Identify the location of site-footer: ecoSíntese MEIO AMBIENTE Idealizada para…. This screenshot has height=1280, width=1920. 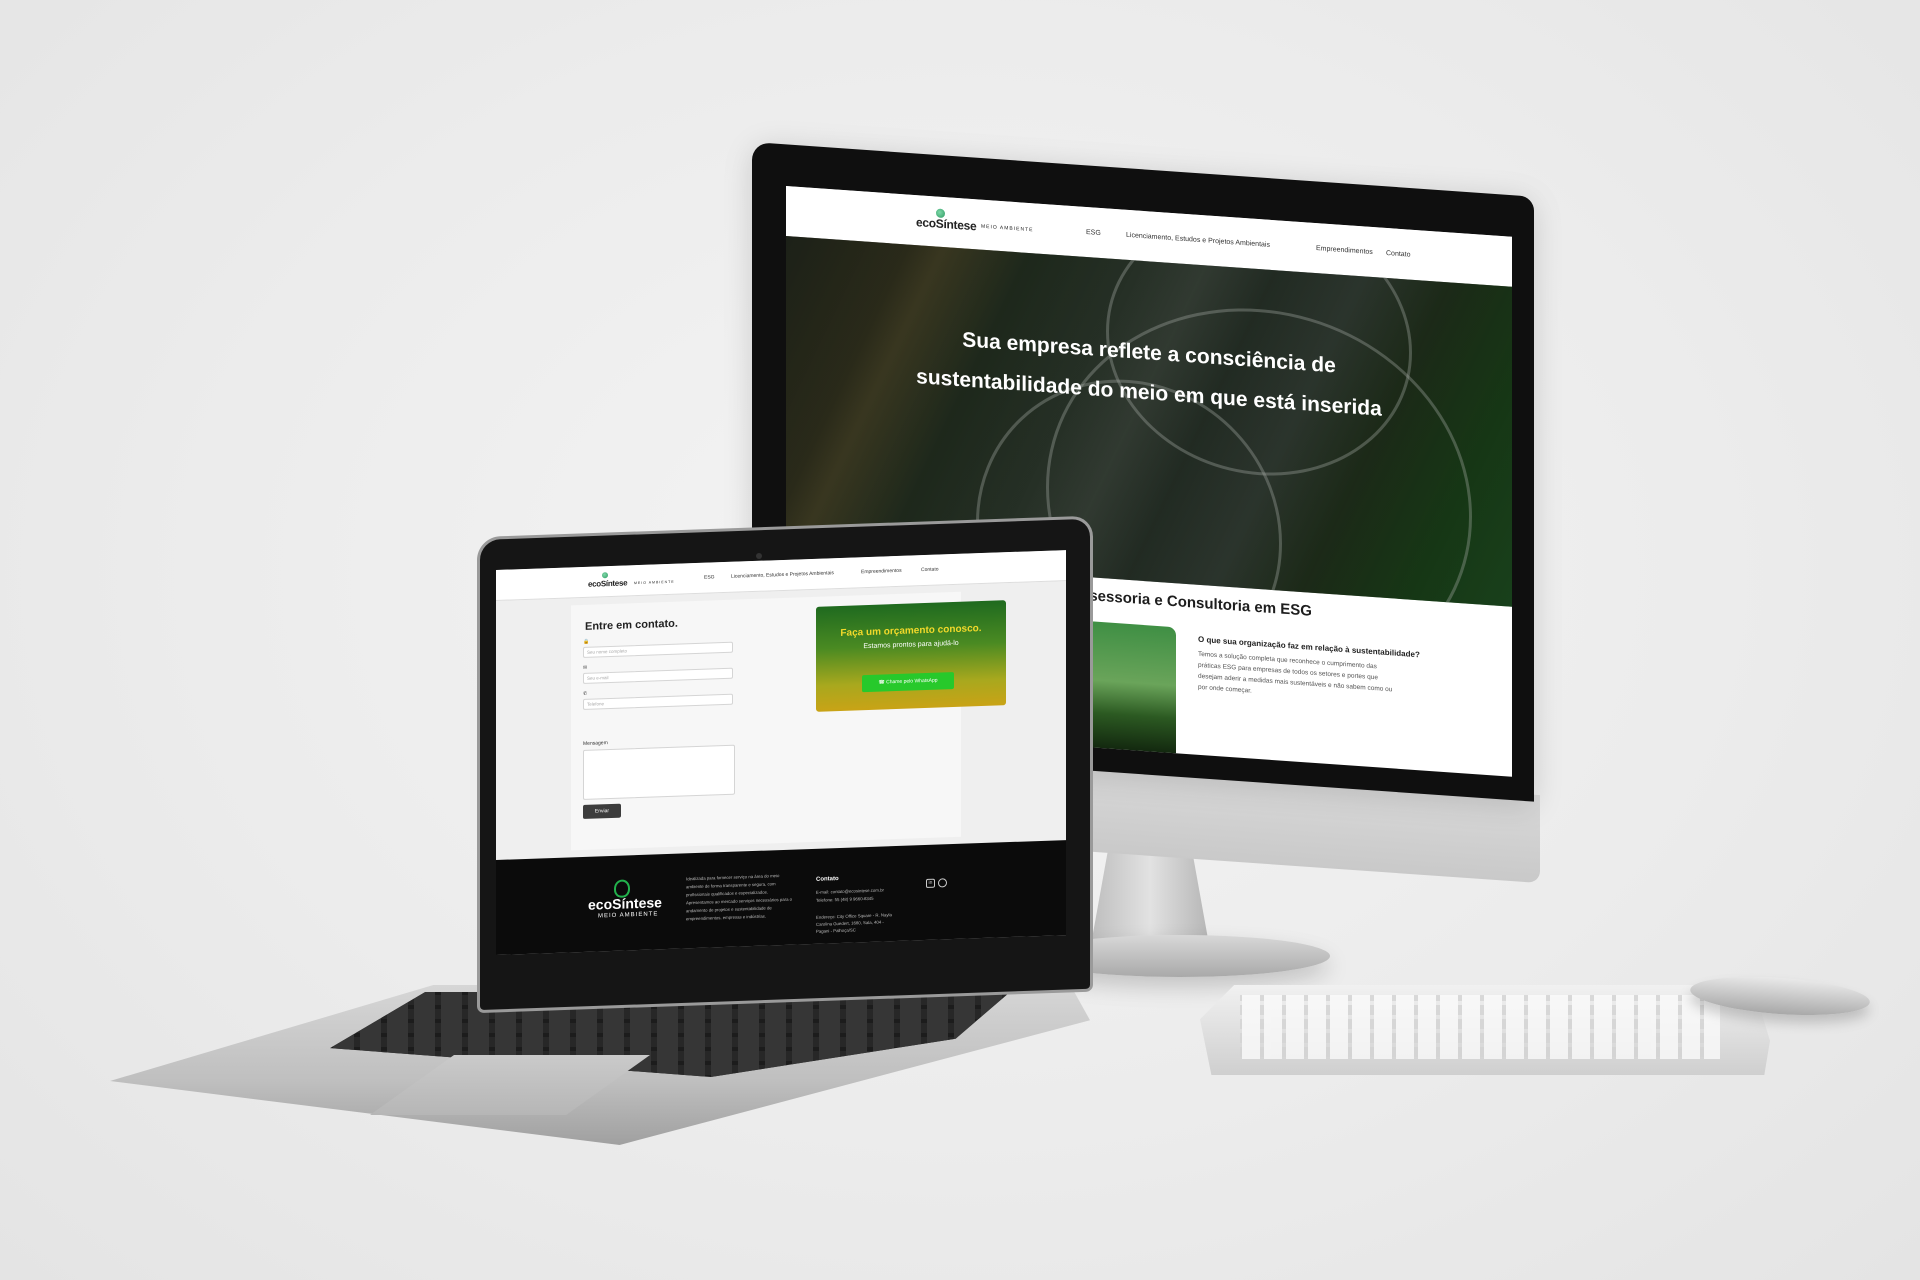
(781, 897).